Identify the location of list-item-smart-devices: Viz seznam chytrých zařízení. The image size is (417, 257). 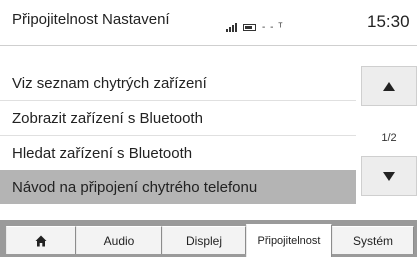
(178, 83).